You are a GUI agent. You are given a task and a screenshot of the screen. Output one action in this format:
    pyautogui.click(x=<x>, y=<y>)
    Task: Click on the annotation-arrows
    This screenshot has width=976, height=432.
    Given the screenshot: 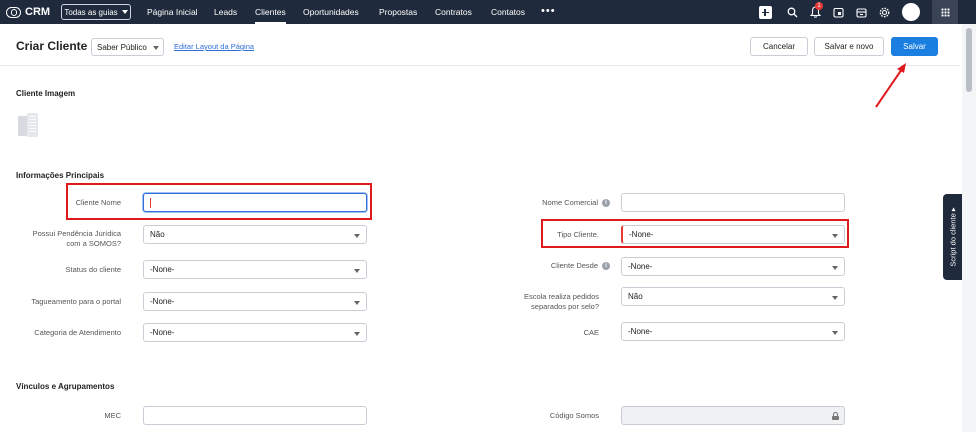 What is the action you would take?
    pyautogui.click(x=923, y=231)
    